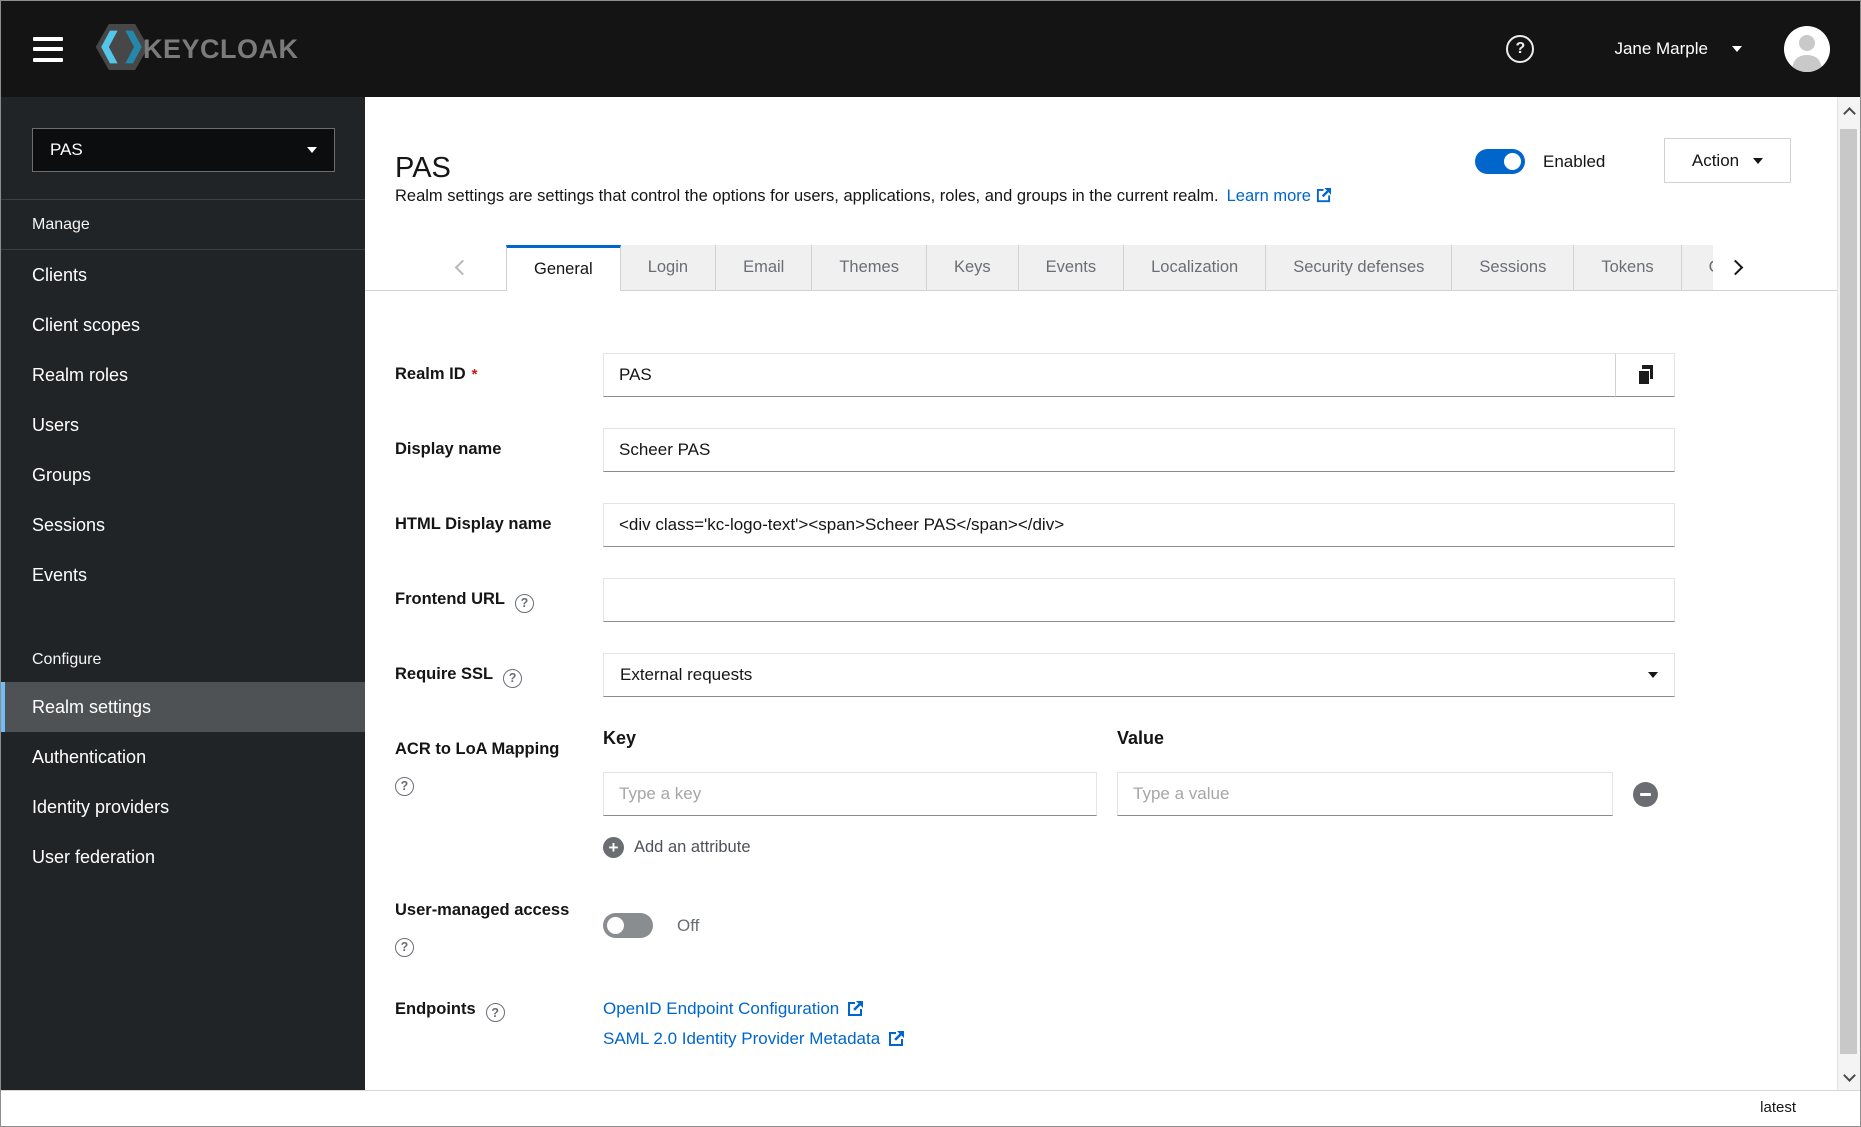 Image resolution: width=1861 pixels, height=1127 pixels. I want to click on tab-email: Email, so click(764, 268).